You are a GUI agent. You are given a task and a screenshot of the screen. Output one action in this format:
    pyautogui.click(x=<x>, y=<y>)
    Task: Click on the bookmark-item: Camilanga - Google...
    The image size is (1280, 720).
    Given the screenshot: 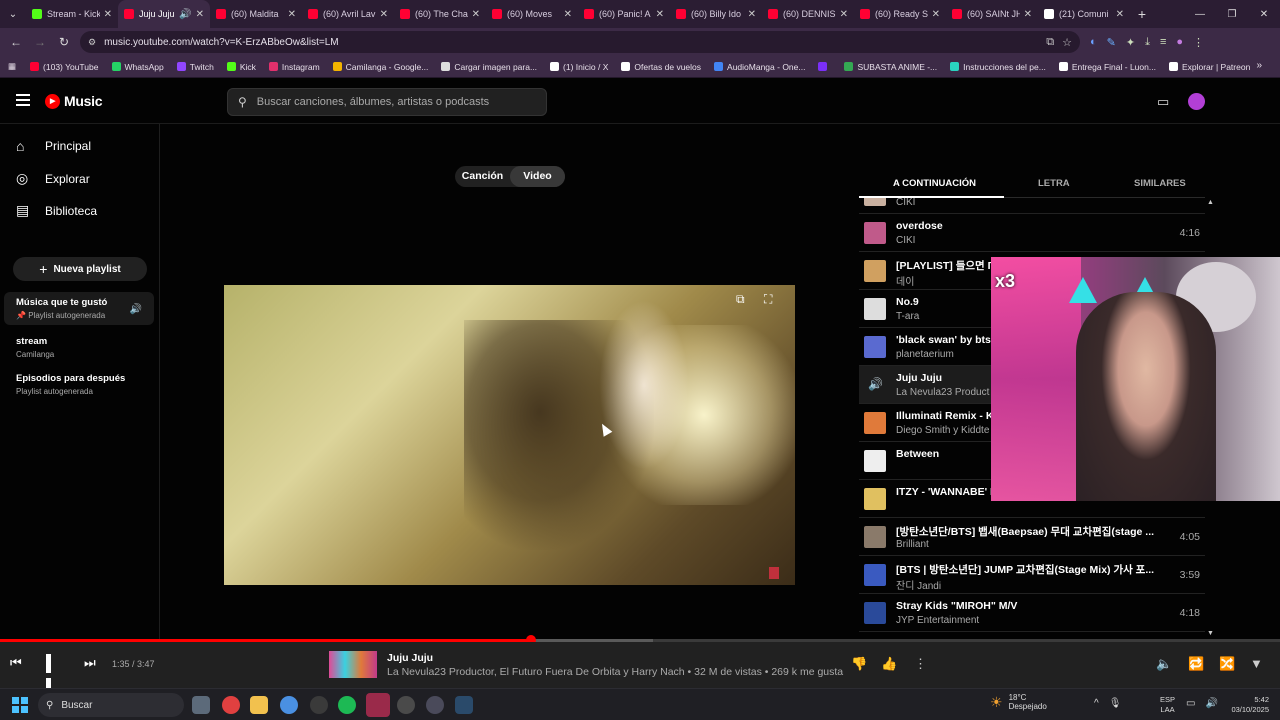 What is the action you would take?
    pyautogui.click(x=380, y=67)
    